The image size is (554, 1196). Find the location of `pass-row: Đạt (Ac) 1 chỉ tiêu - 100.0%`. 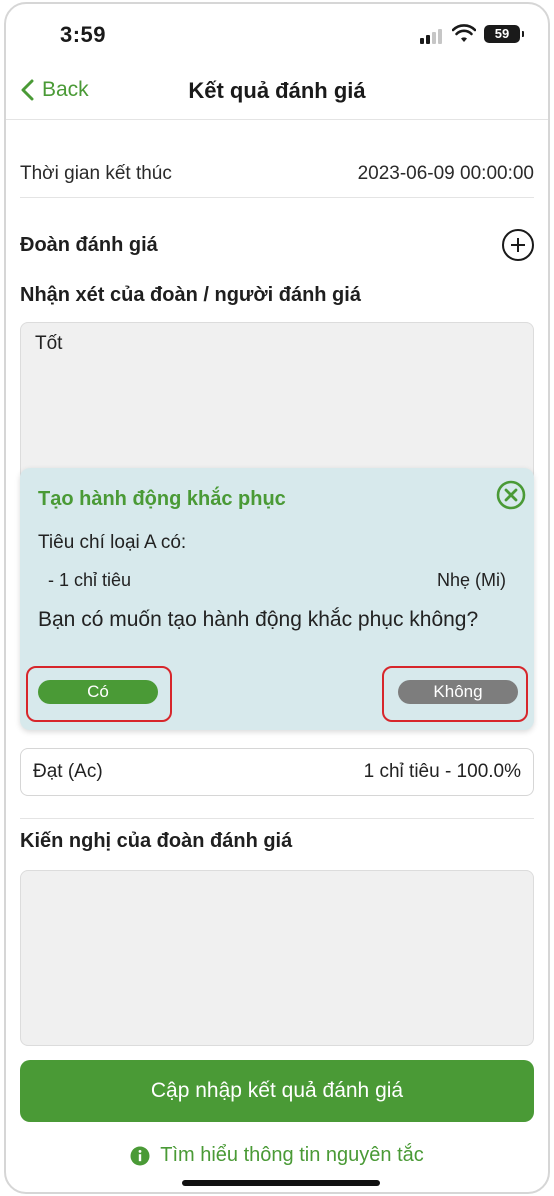

pass-row: Đạt (Ac) 1 chỉ tiêu - 100.0% is located at coordinates (277, 772).